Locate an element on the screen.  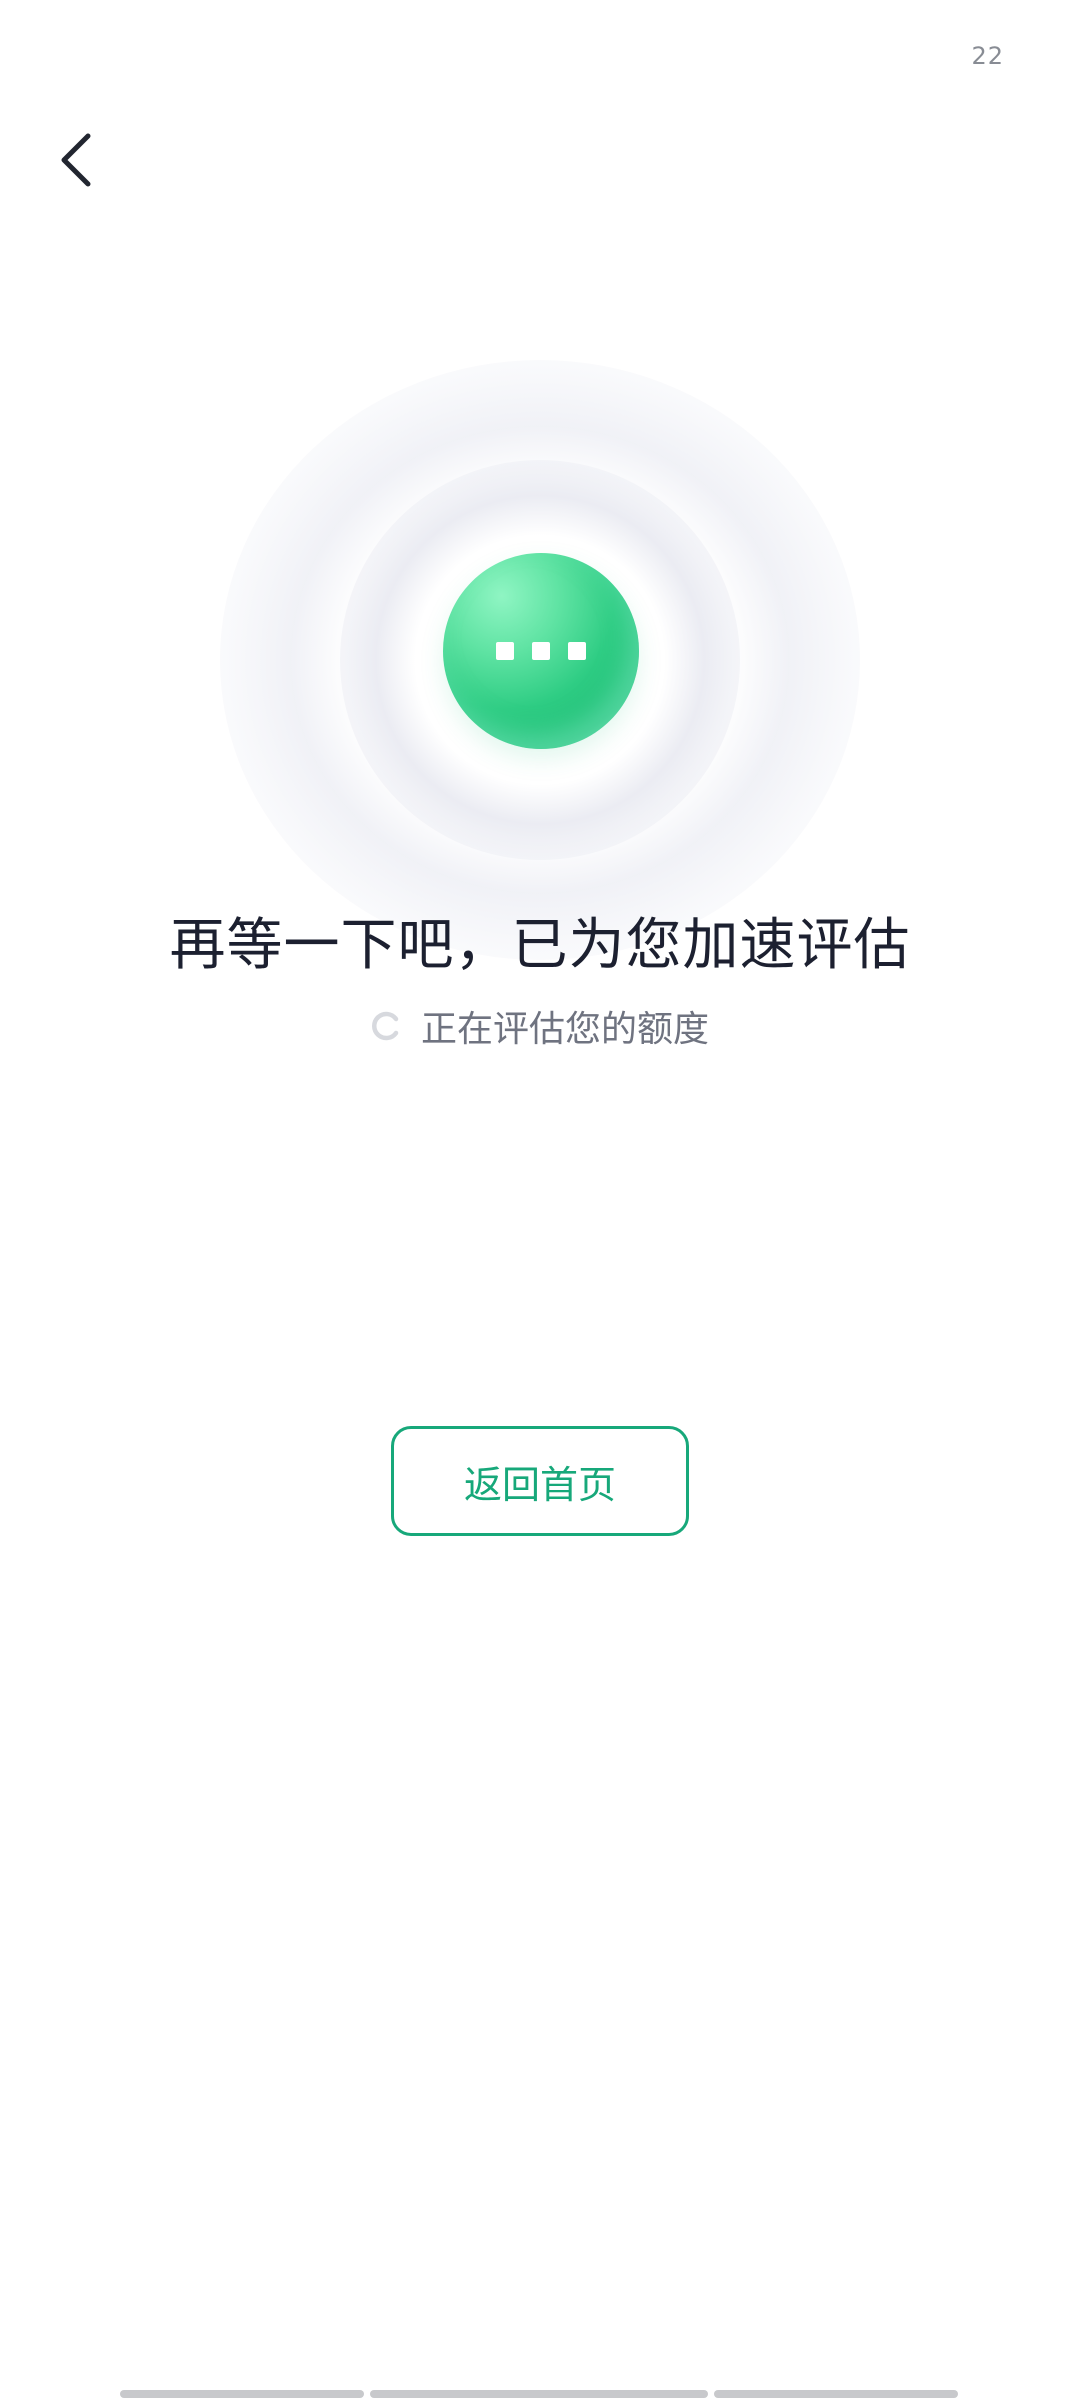
status-time: 22 is located at coordinates (987, 56).